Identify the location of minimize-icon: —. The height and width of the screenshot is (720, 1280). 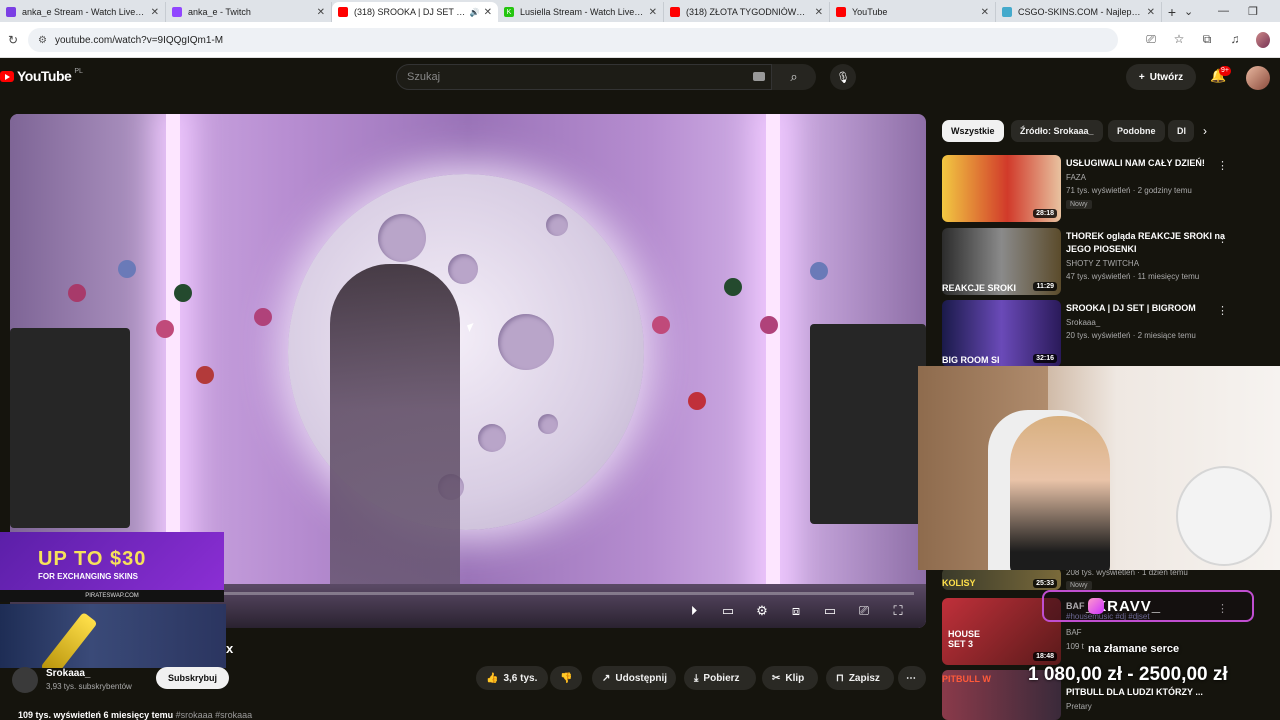
(1223, 11).